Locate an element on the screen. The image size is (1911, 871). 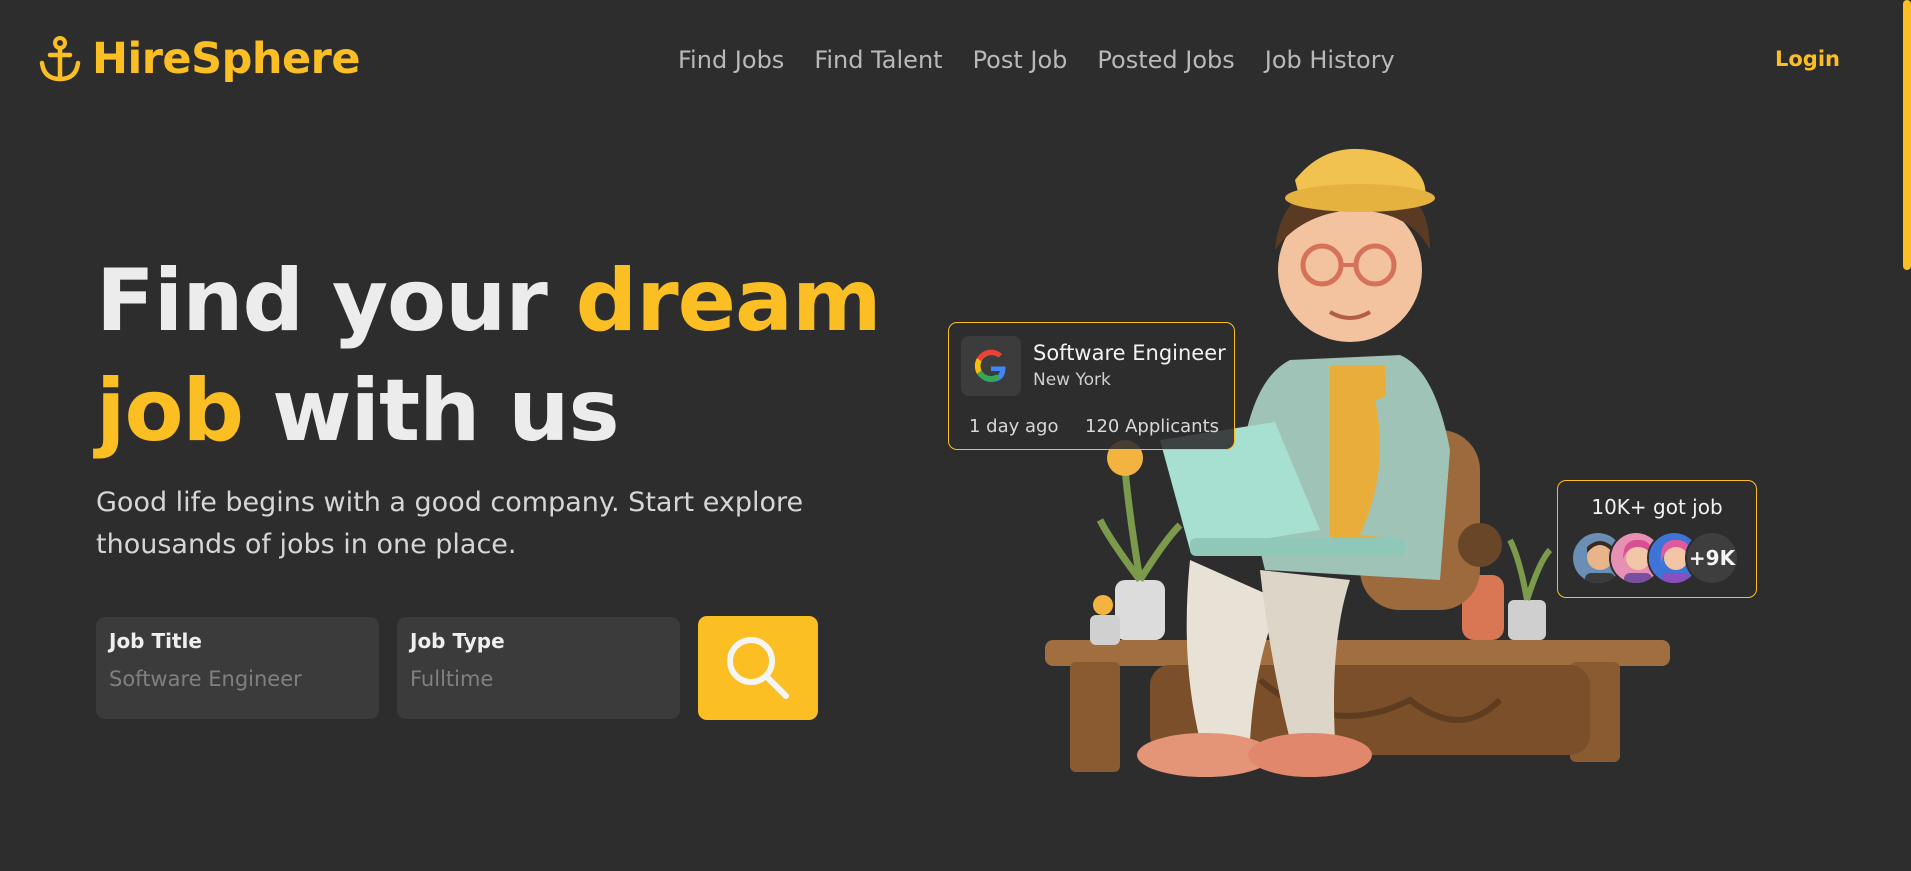
hired-stats-card: 10K+ got job +9K is located at coordinates (1657, 539).